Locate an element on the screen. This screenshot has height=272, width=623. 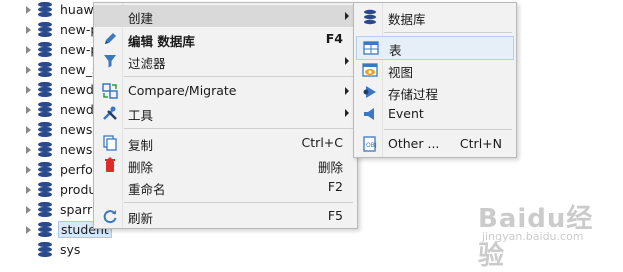
menu-item-copy: 复制 Ctrl+C is located at coordinates (225, 143).